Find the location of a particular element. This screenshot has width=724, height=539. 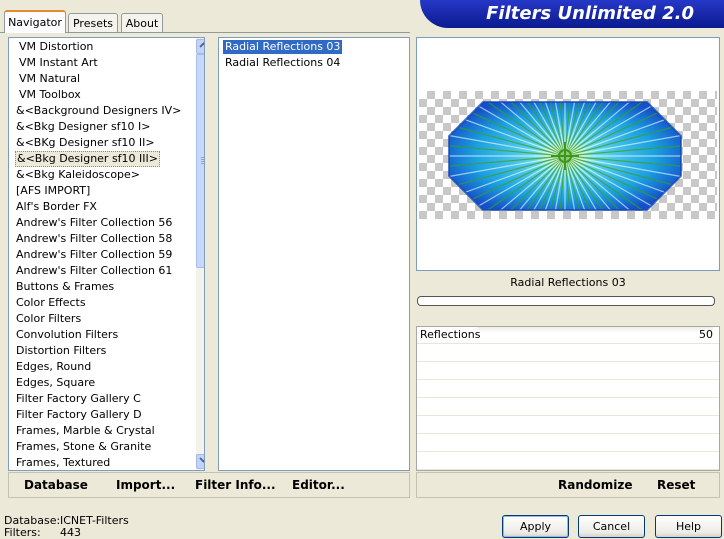

category-item: Buttons & Frames is located at coordinates (65, 287).